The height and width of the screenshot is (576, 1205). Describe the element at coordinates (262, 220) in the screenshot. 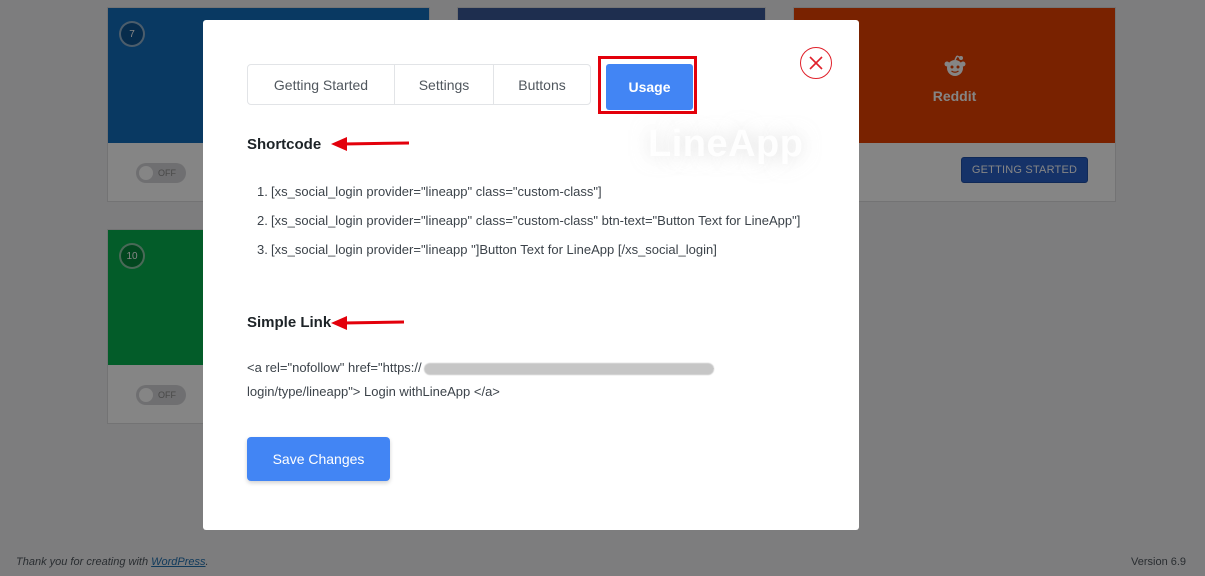

I see `list-number: 2.` at that location.